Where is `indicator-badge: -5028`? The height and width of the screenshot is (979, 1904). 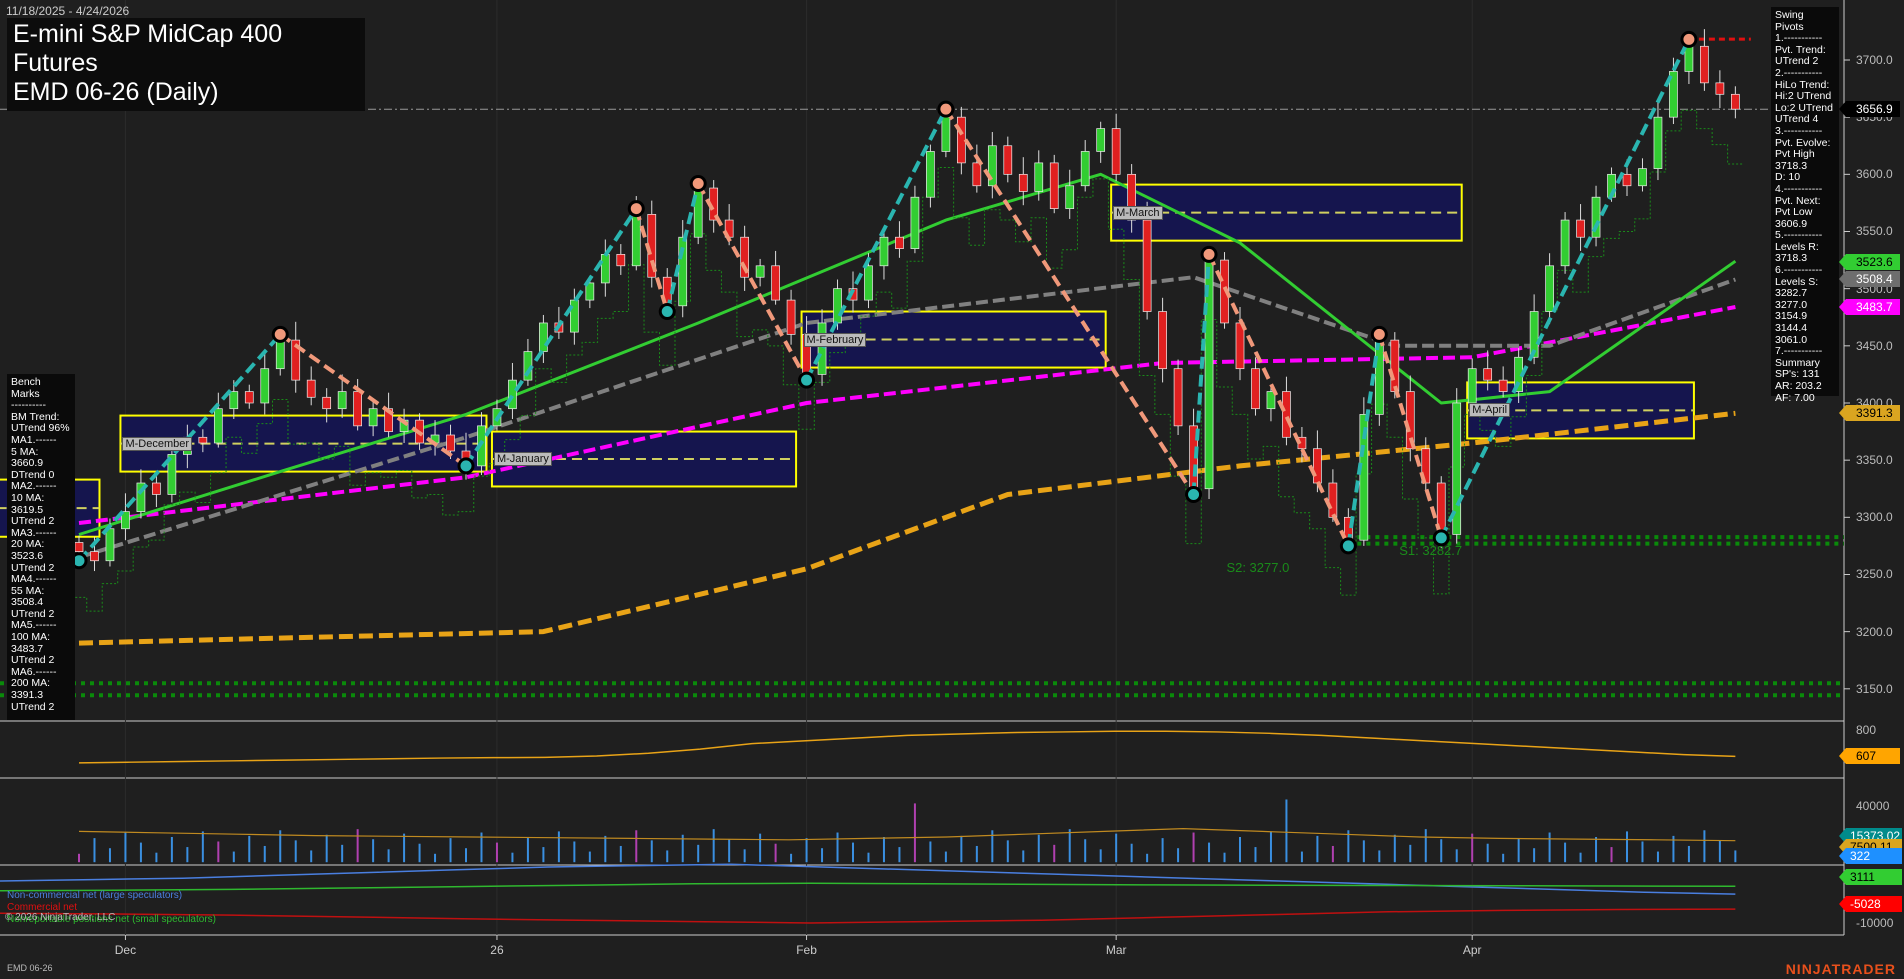 indicator-badge: -5028 is located at coordinates (1870, 904).